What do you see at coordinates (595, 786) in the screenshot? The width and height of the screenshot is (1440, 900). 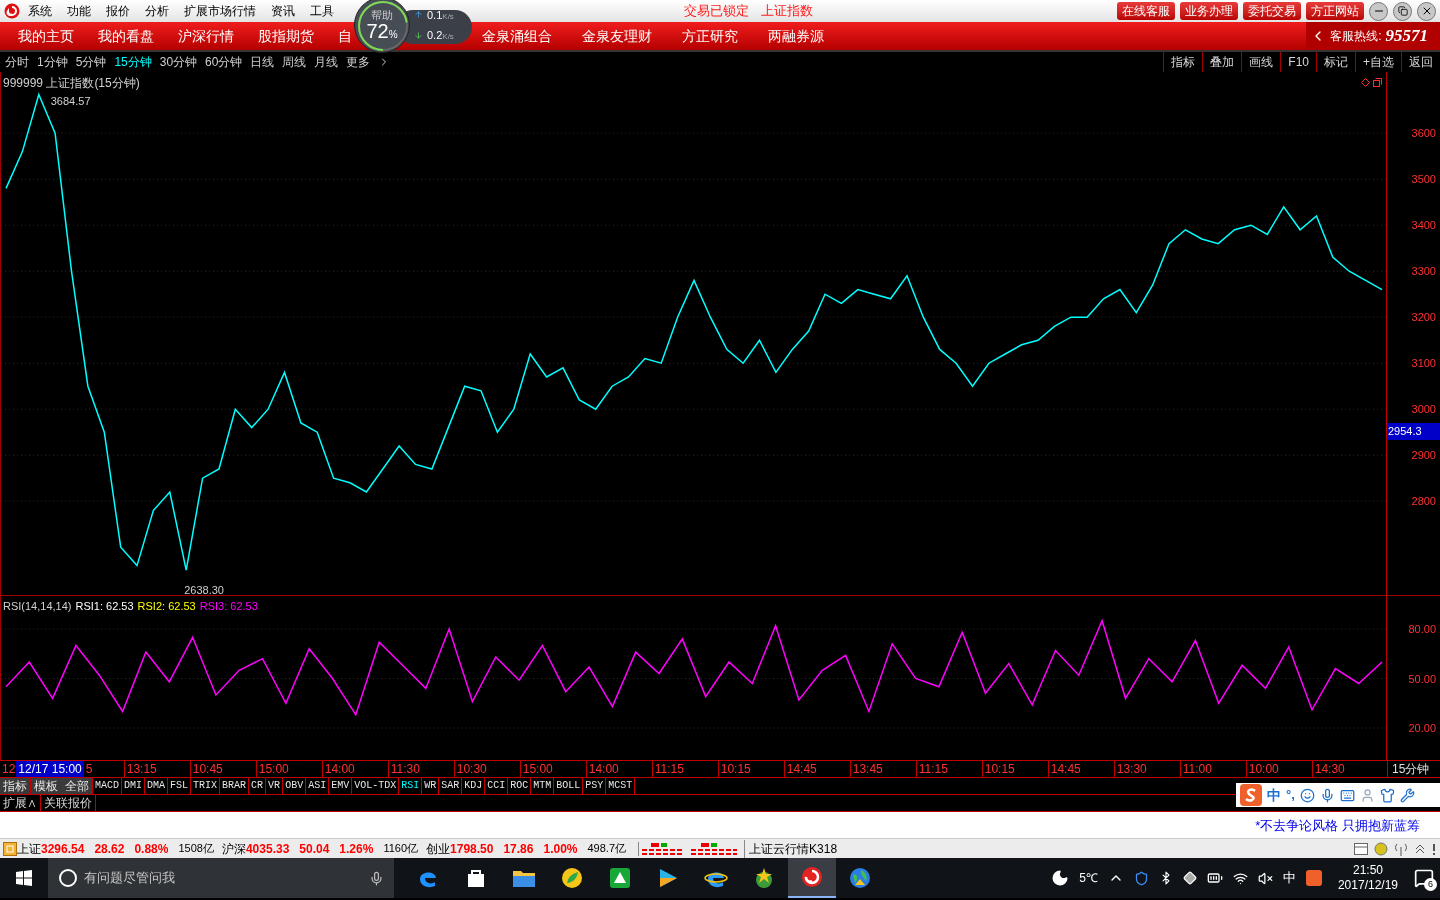 I see `indicator-tab: PSY` at bounding box center [595, 786].